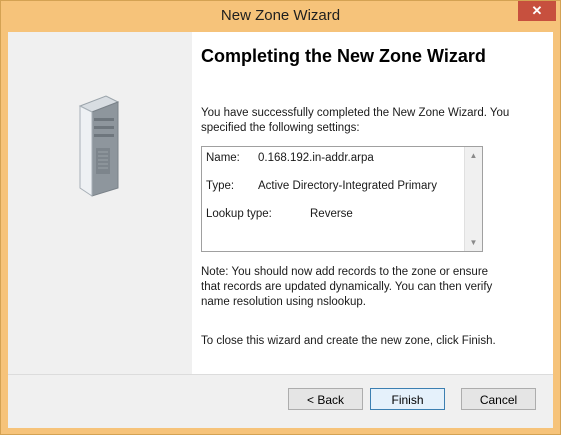 This screenshot has width=561, height=437. Describe the element at coordinates (280, 128) in the screenshot. I see `intro-line-2: specified the following settings:` at that location.